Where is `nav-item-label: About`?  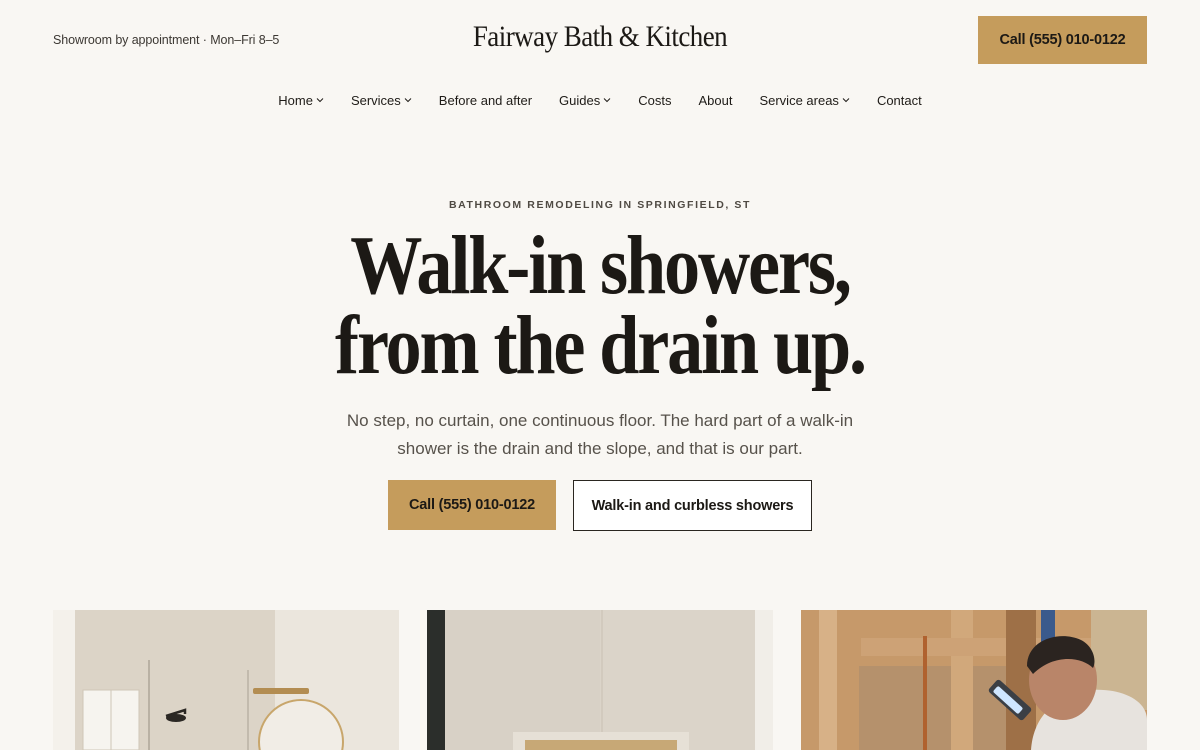 nav-item-label: About is located at coordinates (715, 100).